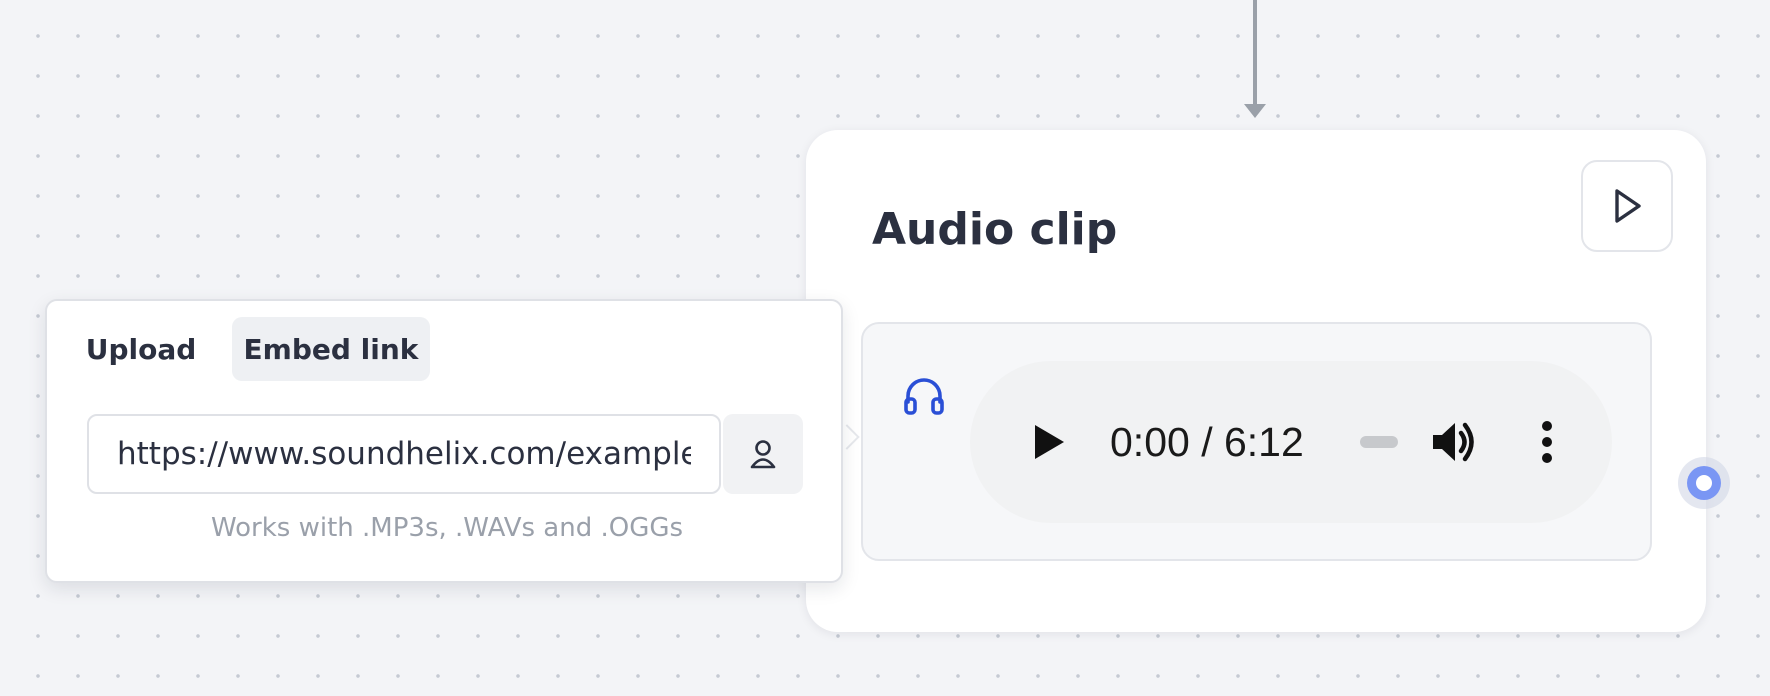 The image size is (1770, 696). What do you see at coordinates (447, 528) in the screenshot?
I see `helper-text: Works with .MP3s, .WAVs and .OGGs` at bounding box center [447, 528].